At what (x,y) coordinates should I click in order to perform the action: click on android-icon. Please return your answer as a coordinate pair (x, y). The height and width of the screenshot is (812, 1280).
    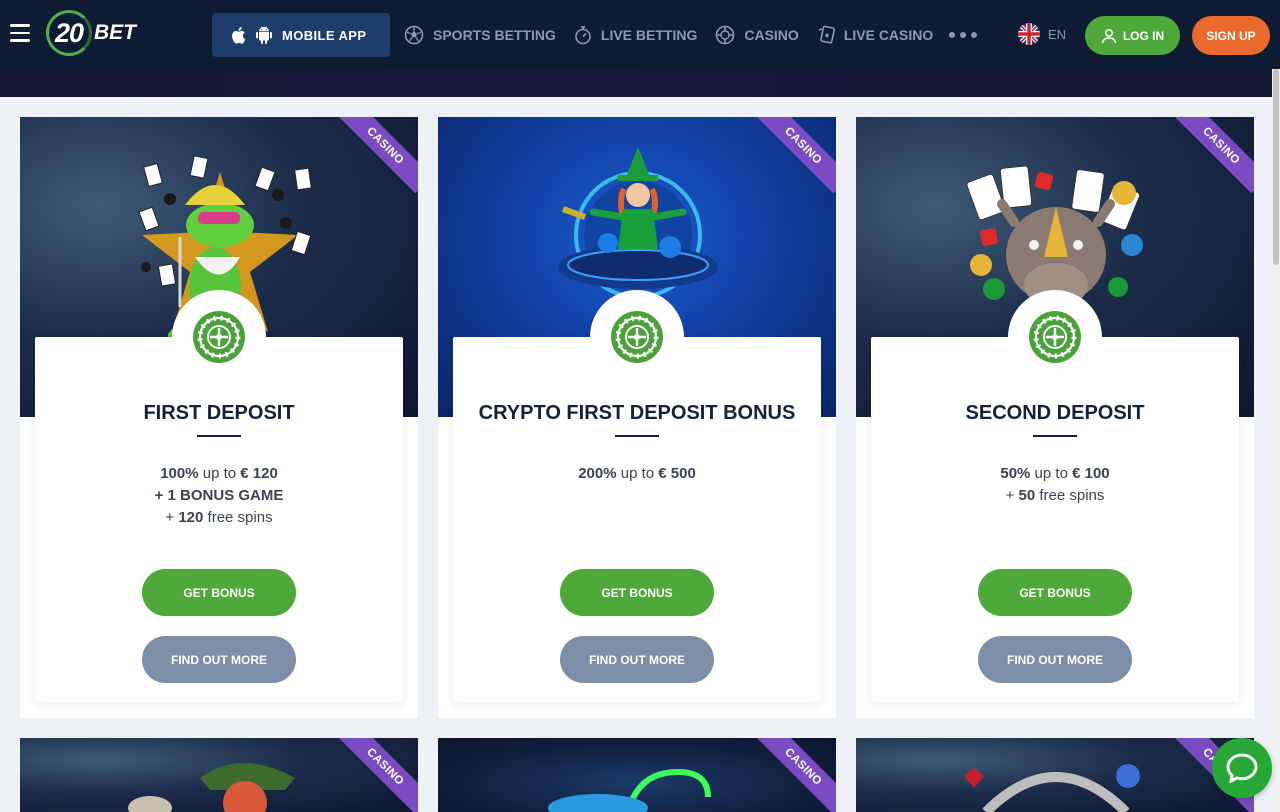
    Looking at the image, I should click on (264, 35).